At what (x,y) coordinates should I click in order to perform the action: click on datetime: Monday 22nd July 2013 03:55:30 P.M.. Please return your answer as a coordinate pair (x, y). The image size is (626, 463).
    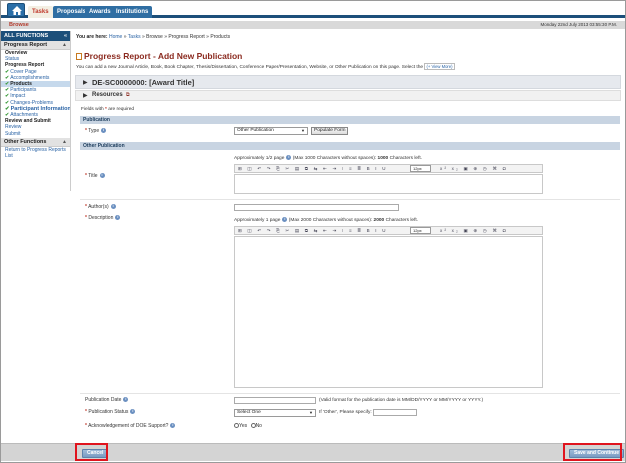
    Looking at the image, I should click on (578, 24).